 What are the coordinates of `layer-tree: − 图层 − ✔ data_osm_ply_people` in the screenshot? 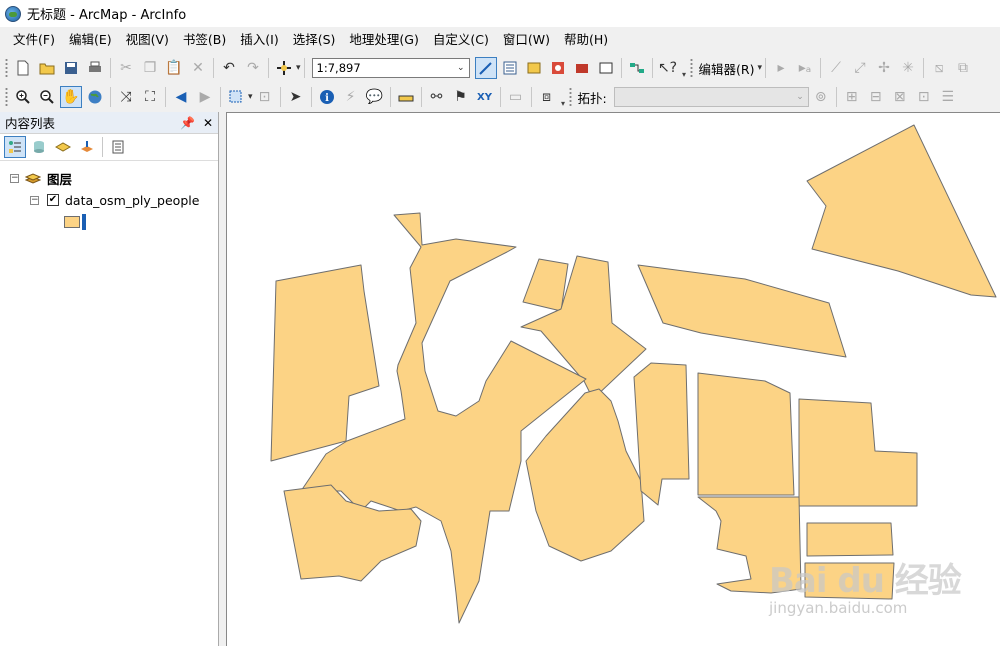 It's located at (109, 197).